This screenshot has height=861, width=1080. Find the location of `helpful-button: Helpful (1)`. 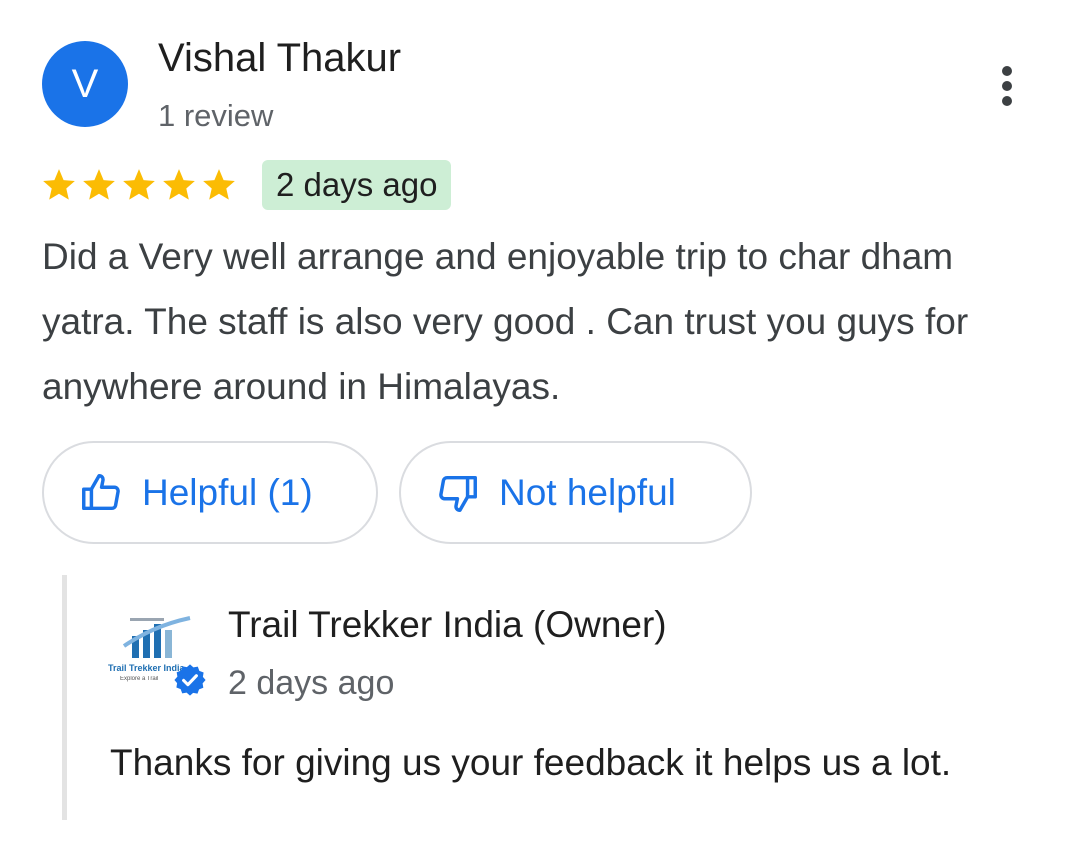

helpful-button: Helpful (1) is located at coordinates (210, 492).